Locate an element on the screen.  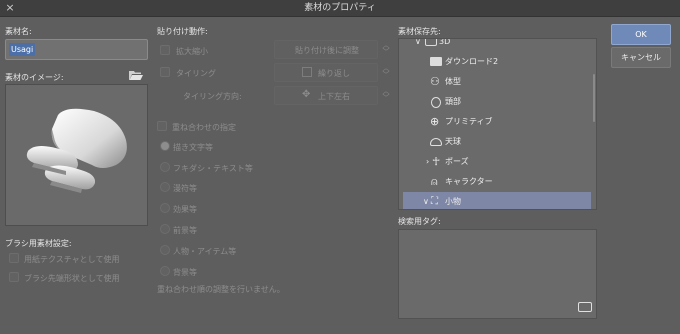
brush-tip-checkbox is located at coordinates (14, 277).